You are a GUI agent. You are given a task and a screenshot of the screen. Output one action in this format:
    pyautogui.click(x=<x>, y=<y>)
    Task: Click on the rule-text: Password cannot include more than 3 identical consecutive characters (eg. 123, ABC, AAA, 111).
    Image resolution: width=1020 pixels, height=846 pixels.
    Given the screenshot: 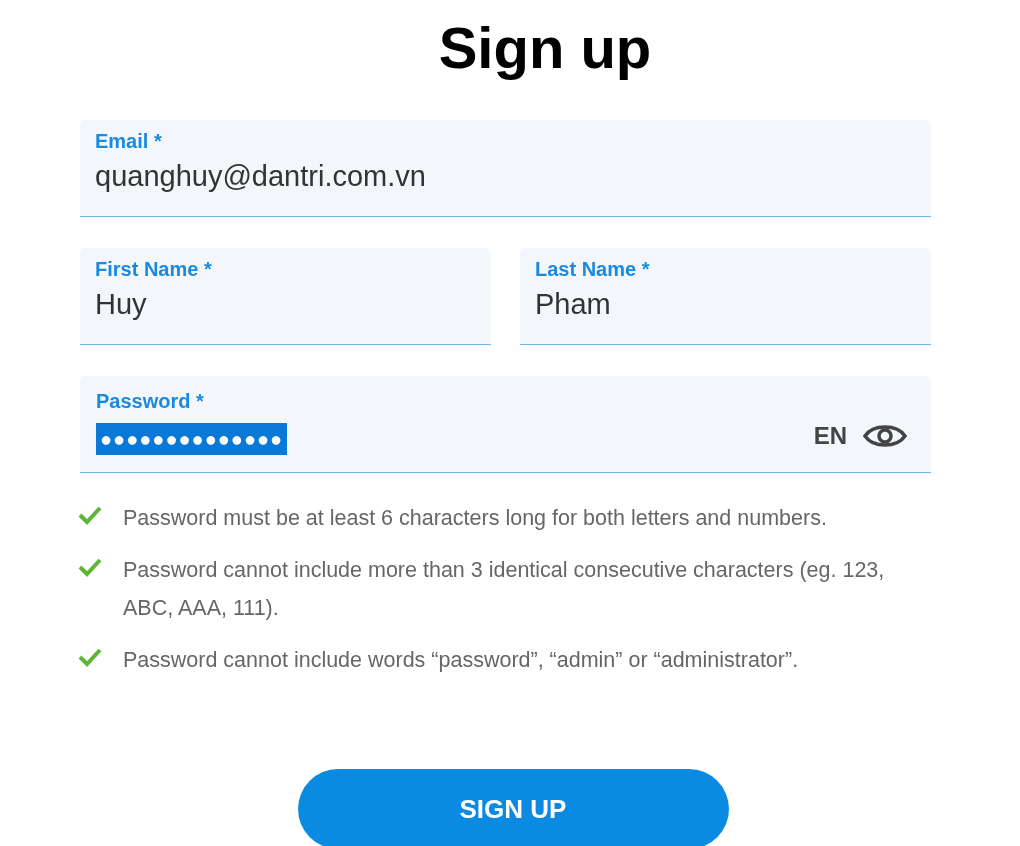 What is the action you would take?
    pyautogui.click(x=504, y=589)
    